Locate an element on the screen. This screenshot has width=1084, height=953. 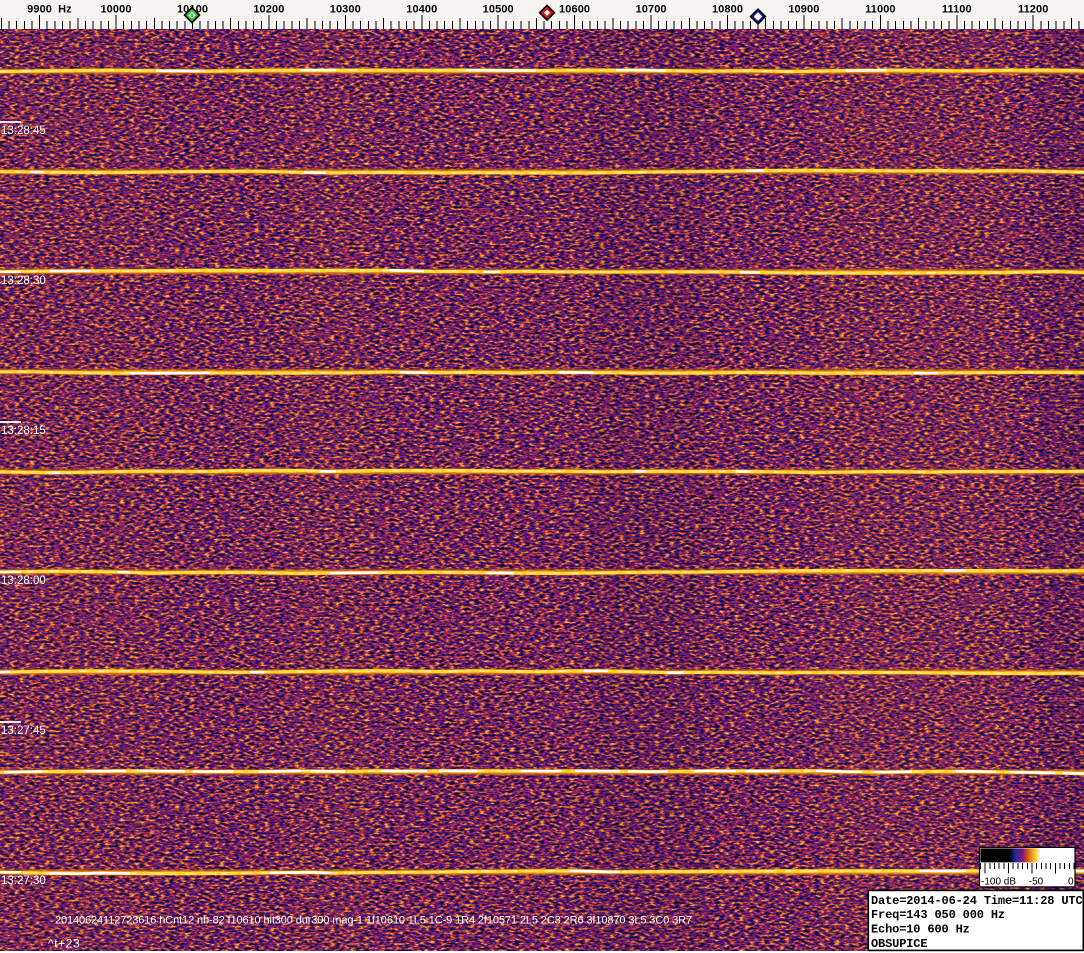
svg-text: Echo=10 600 Hz is located at coordinates (920, 930).